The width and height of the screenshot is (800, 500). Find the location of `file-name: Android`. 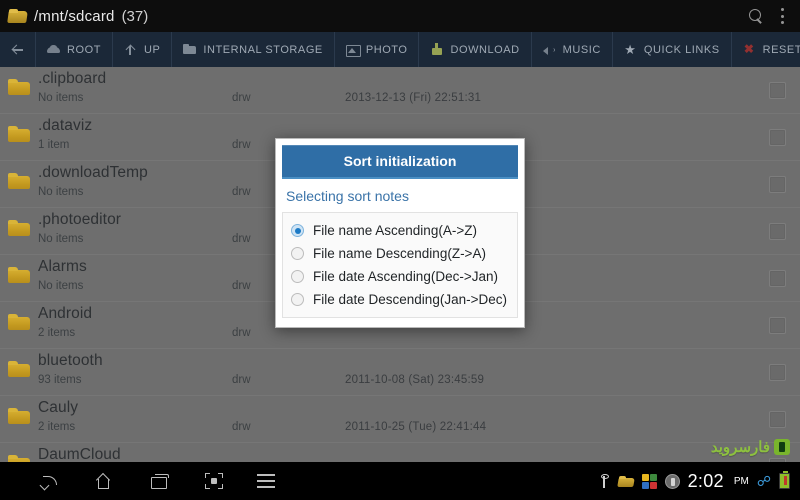

file-name: Android is located at coordinates (65, 313).